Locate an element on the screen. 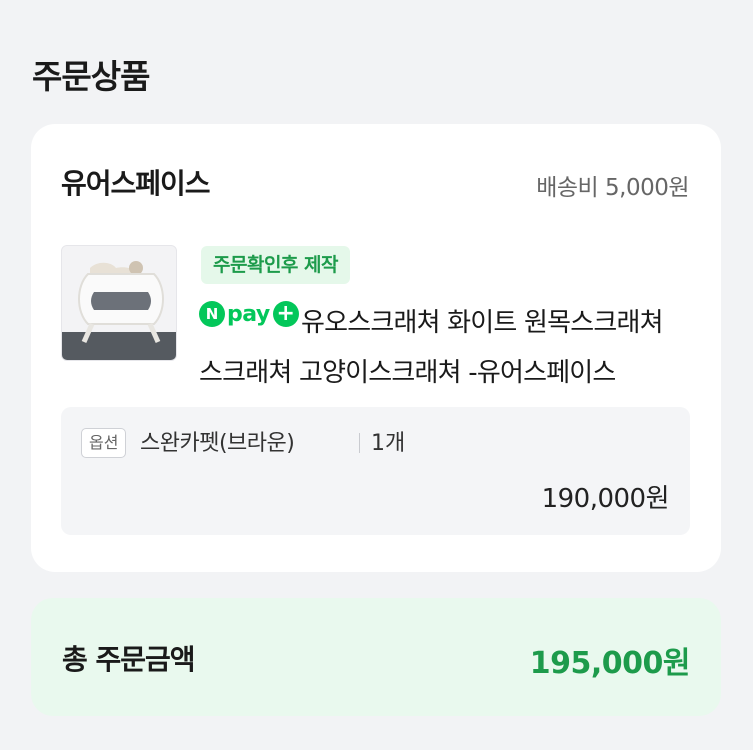  option-tag: 옵션 is located at coordinates (104, 443).